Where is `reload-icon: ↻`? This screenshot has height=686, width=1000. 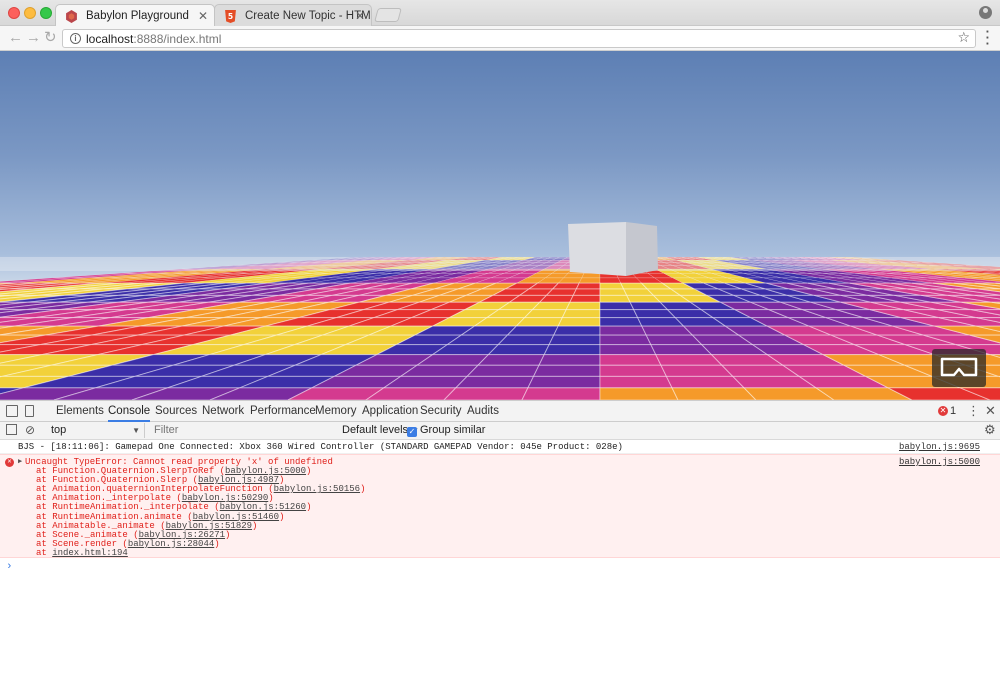 reload-icon: ↻ is located at coordinates (50, 38).